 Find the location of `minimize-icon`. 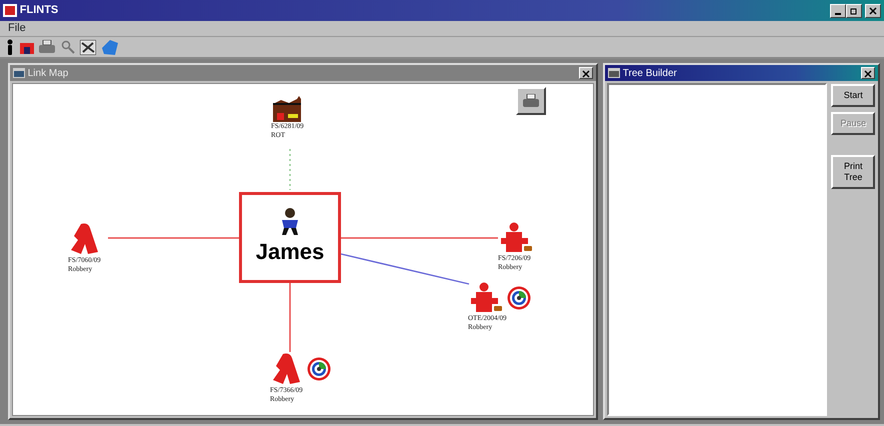

minimize-icon is located at coordinates (838, 13).